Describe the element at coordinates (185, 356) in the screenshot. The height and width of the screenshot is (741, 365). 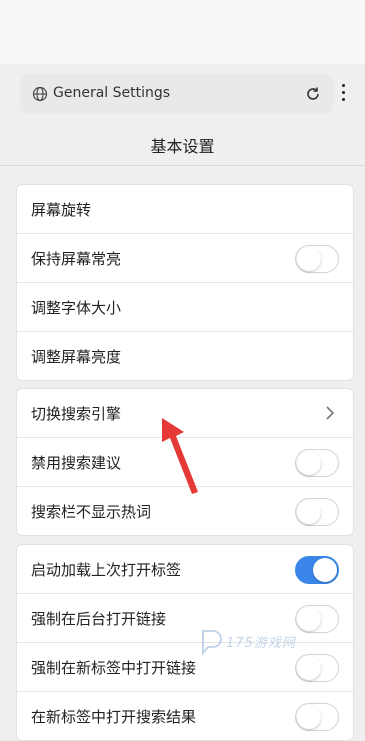
I see `setting-brightness: 调整屏幕亮度` at that location.